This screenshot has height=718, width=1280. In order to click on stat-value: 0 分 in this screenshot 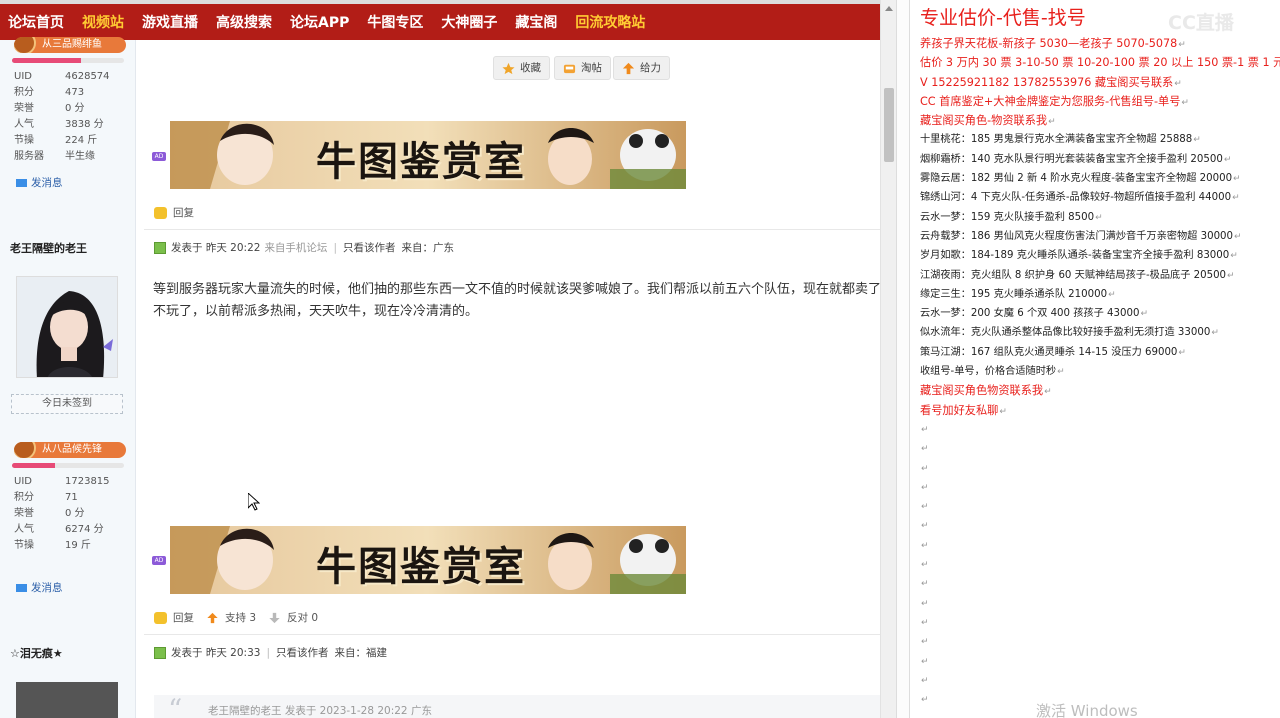, I will do `click(75, 513)`.